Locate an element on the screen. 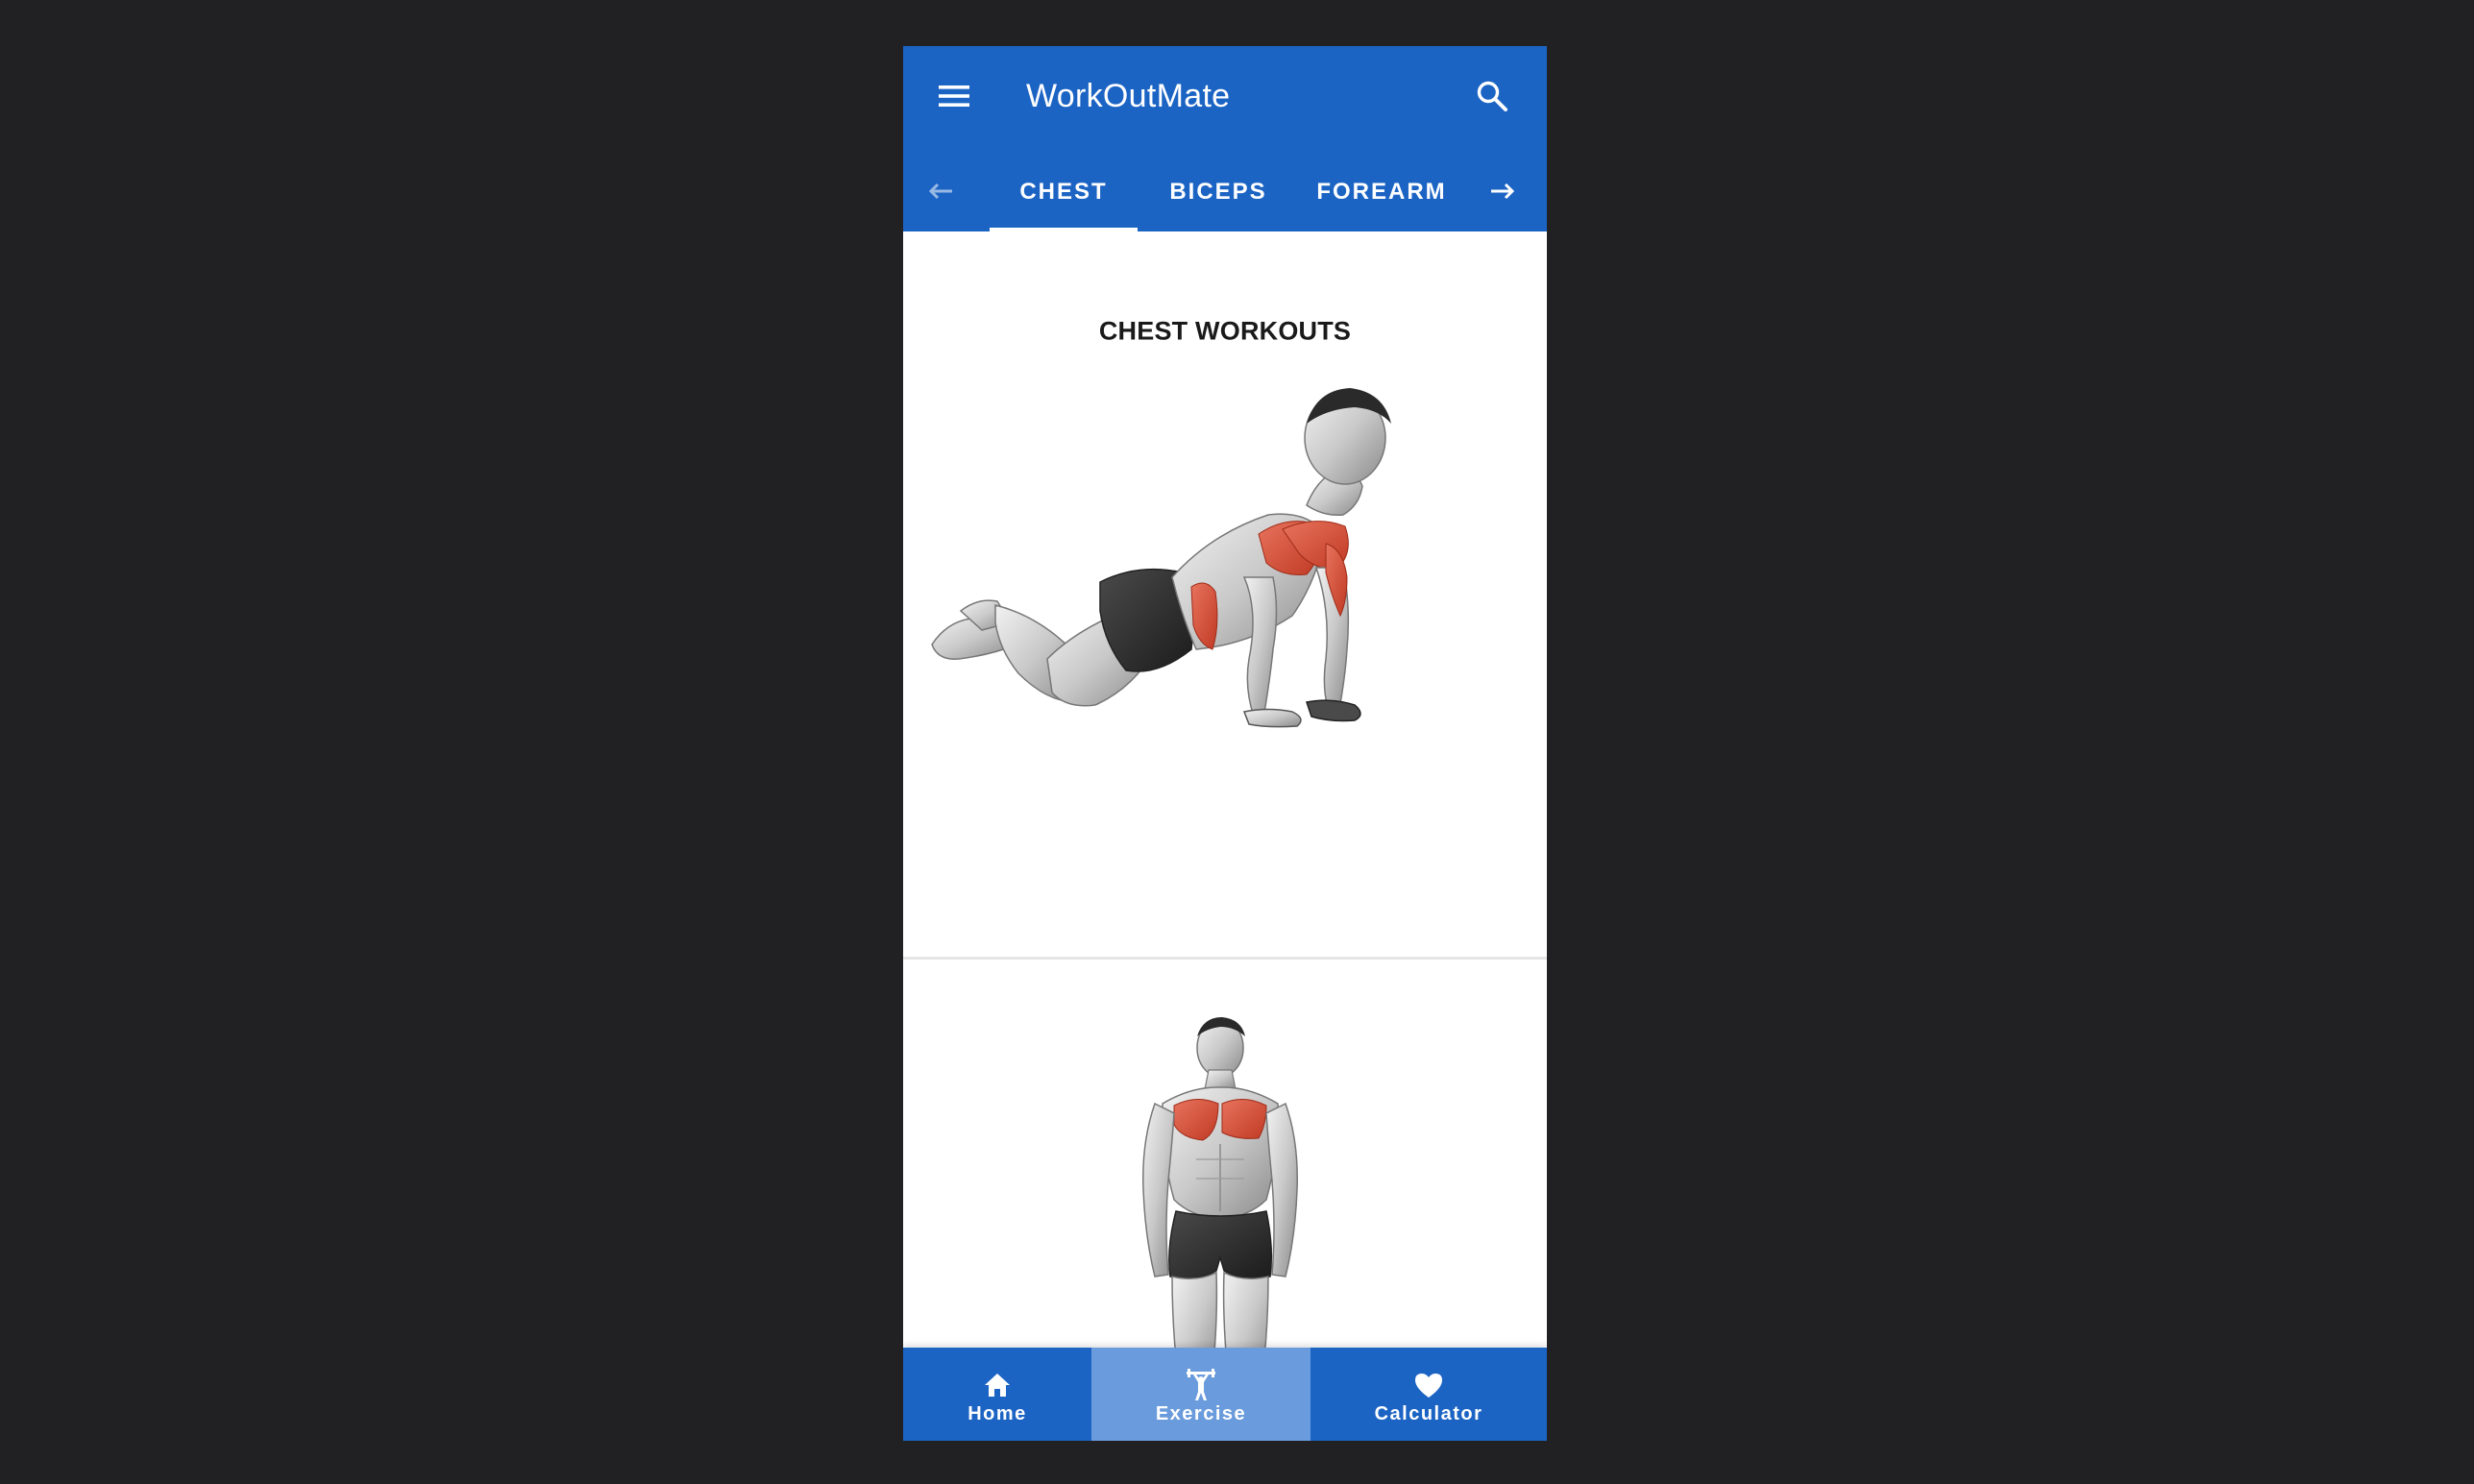  heart-icon is located at coordinates (1428, 1385).